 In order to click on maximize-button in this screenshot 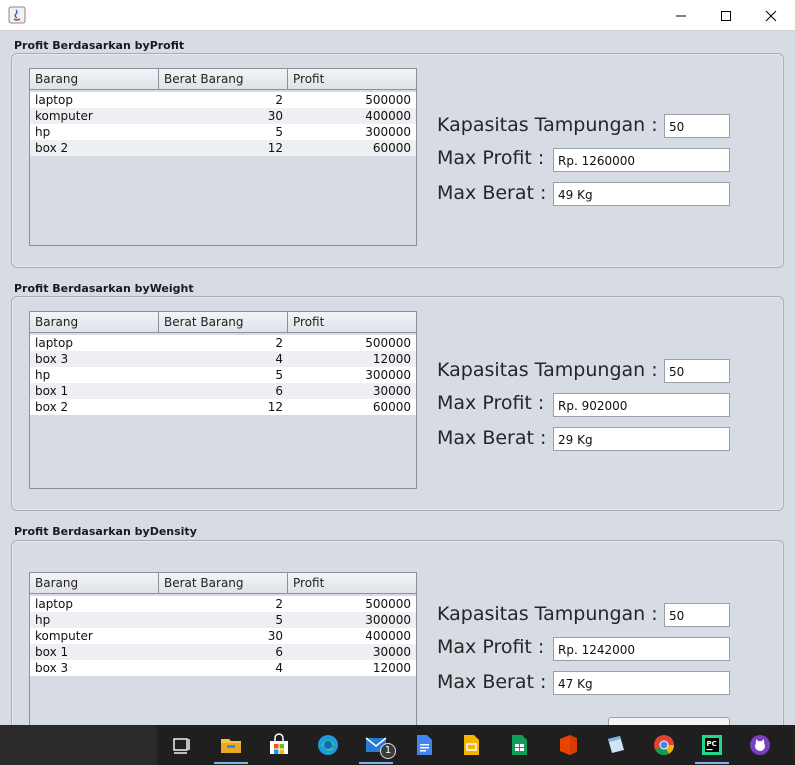, I will do `click(726, 15)`.